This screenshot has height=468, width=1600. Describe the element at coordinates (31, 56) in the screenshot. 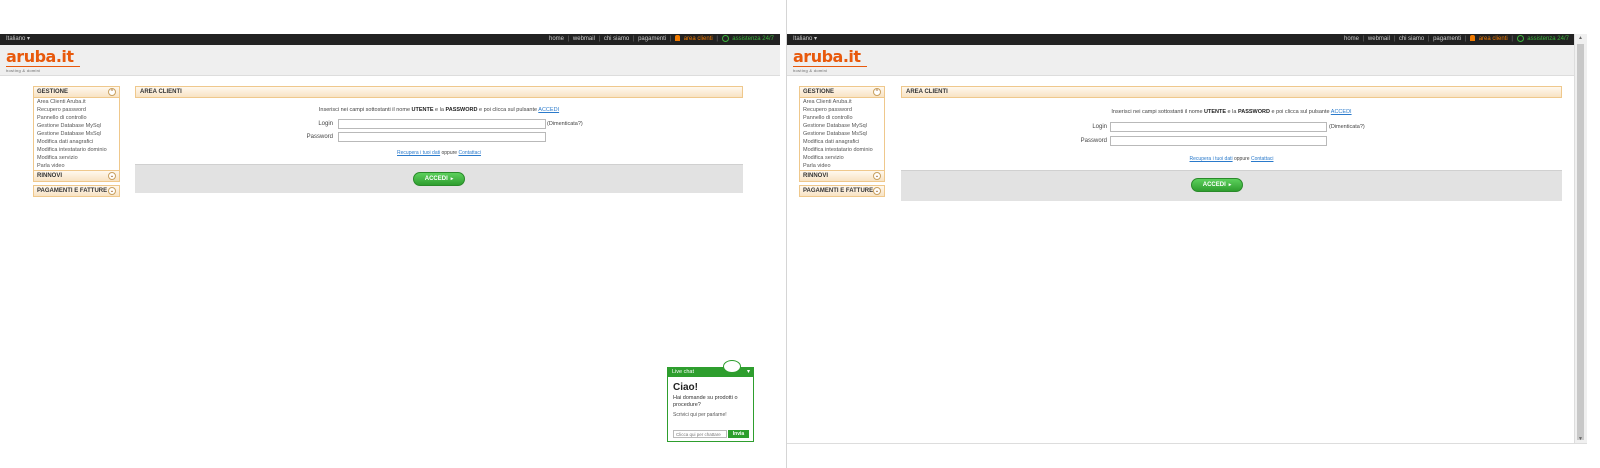

I see `logo-text: aruba` at that location.